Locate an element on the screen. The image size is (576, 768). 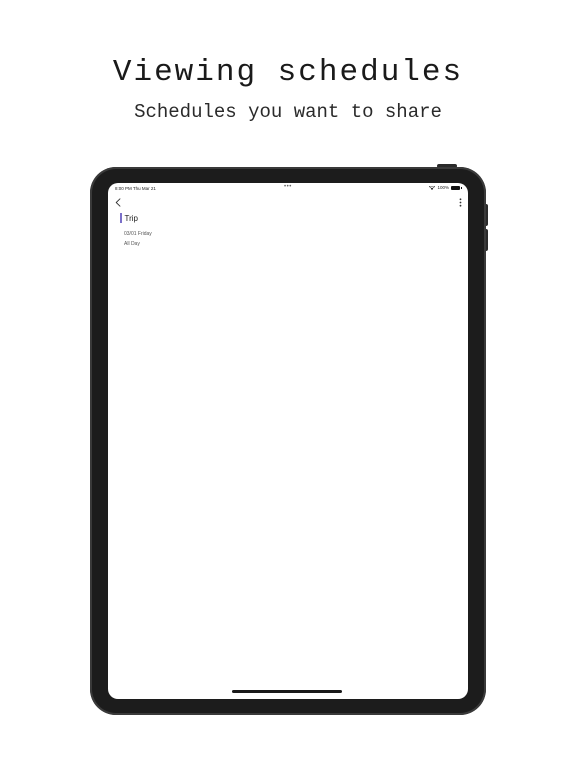
vertical-ellipsis-icon is located at coordinates (460, 202).